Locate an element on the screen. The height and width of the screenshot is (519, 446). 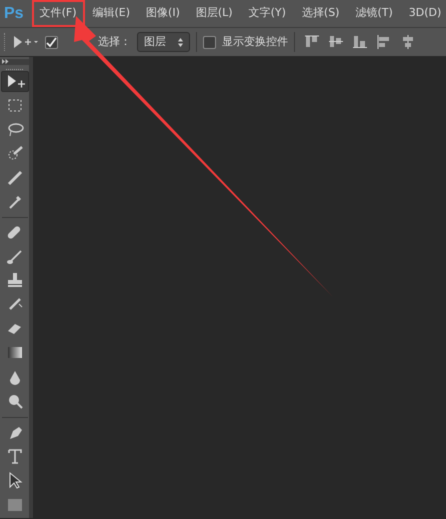
app-logo: Ps is located at coordinates (14, 14).